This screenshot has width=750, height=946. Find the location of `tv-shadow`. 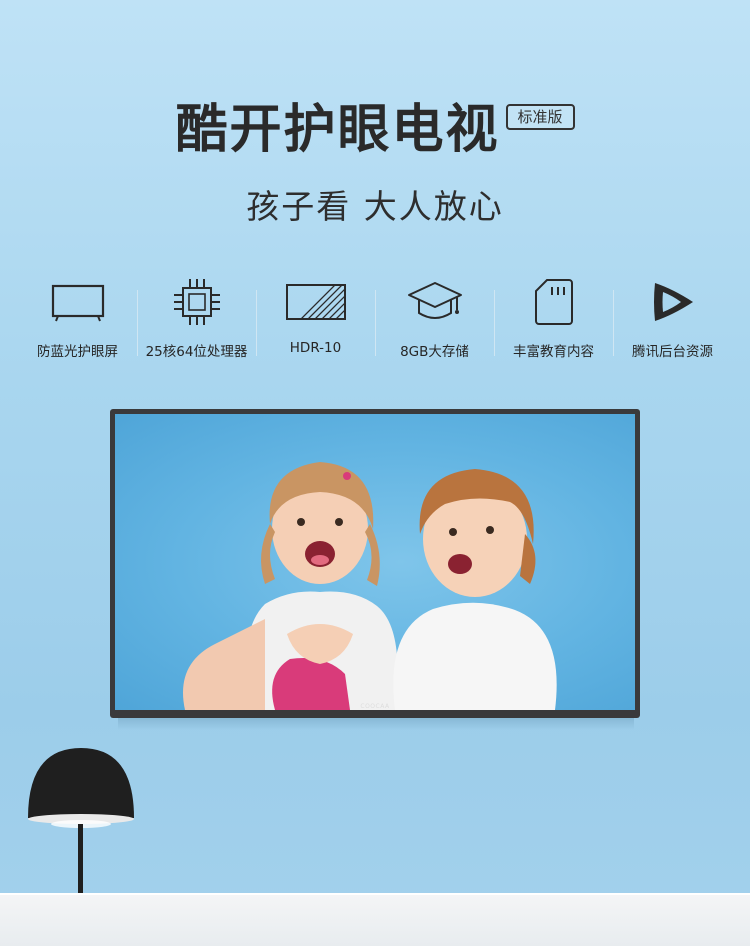

tv-shadow is located at coordinates (376, 723).